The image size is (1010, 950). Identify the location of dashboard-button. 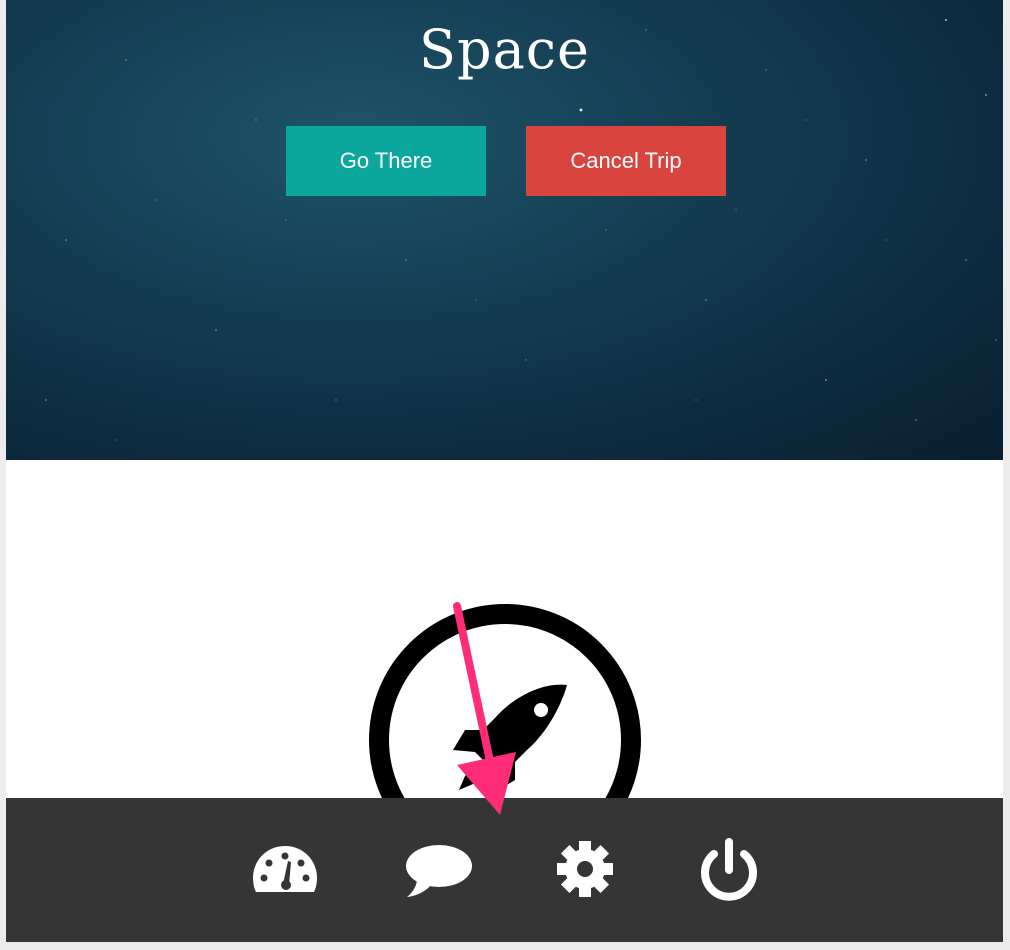
(285, 869).